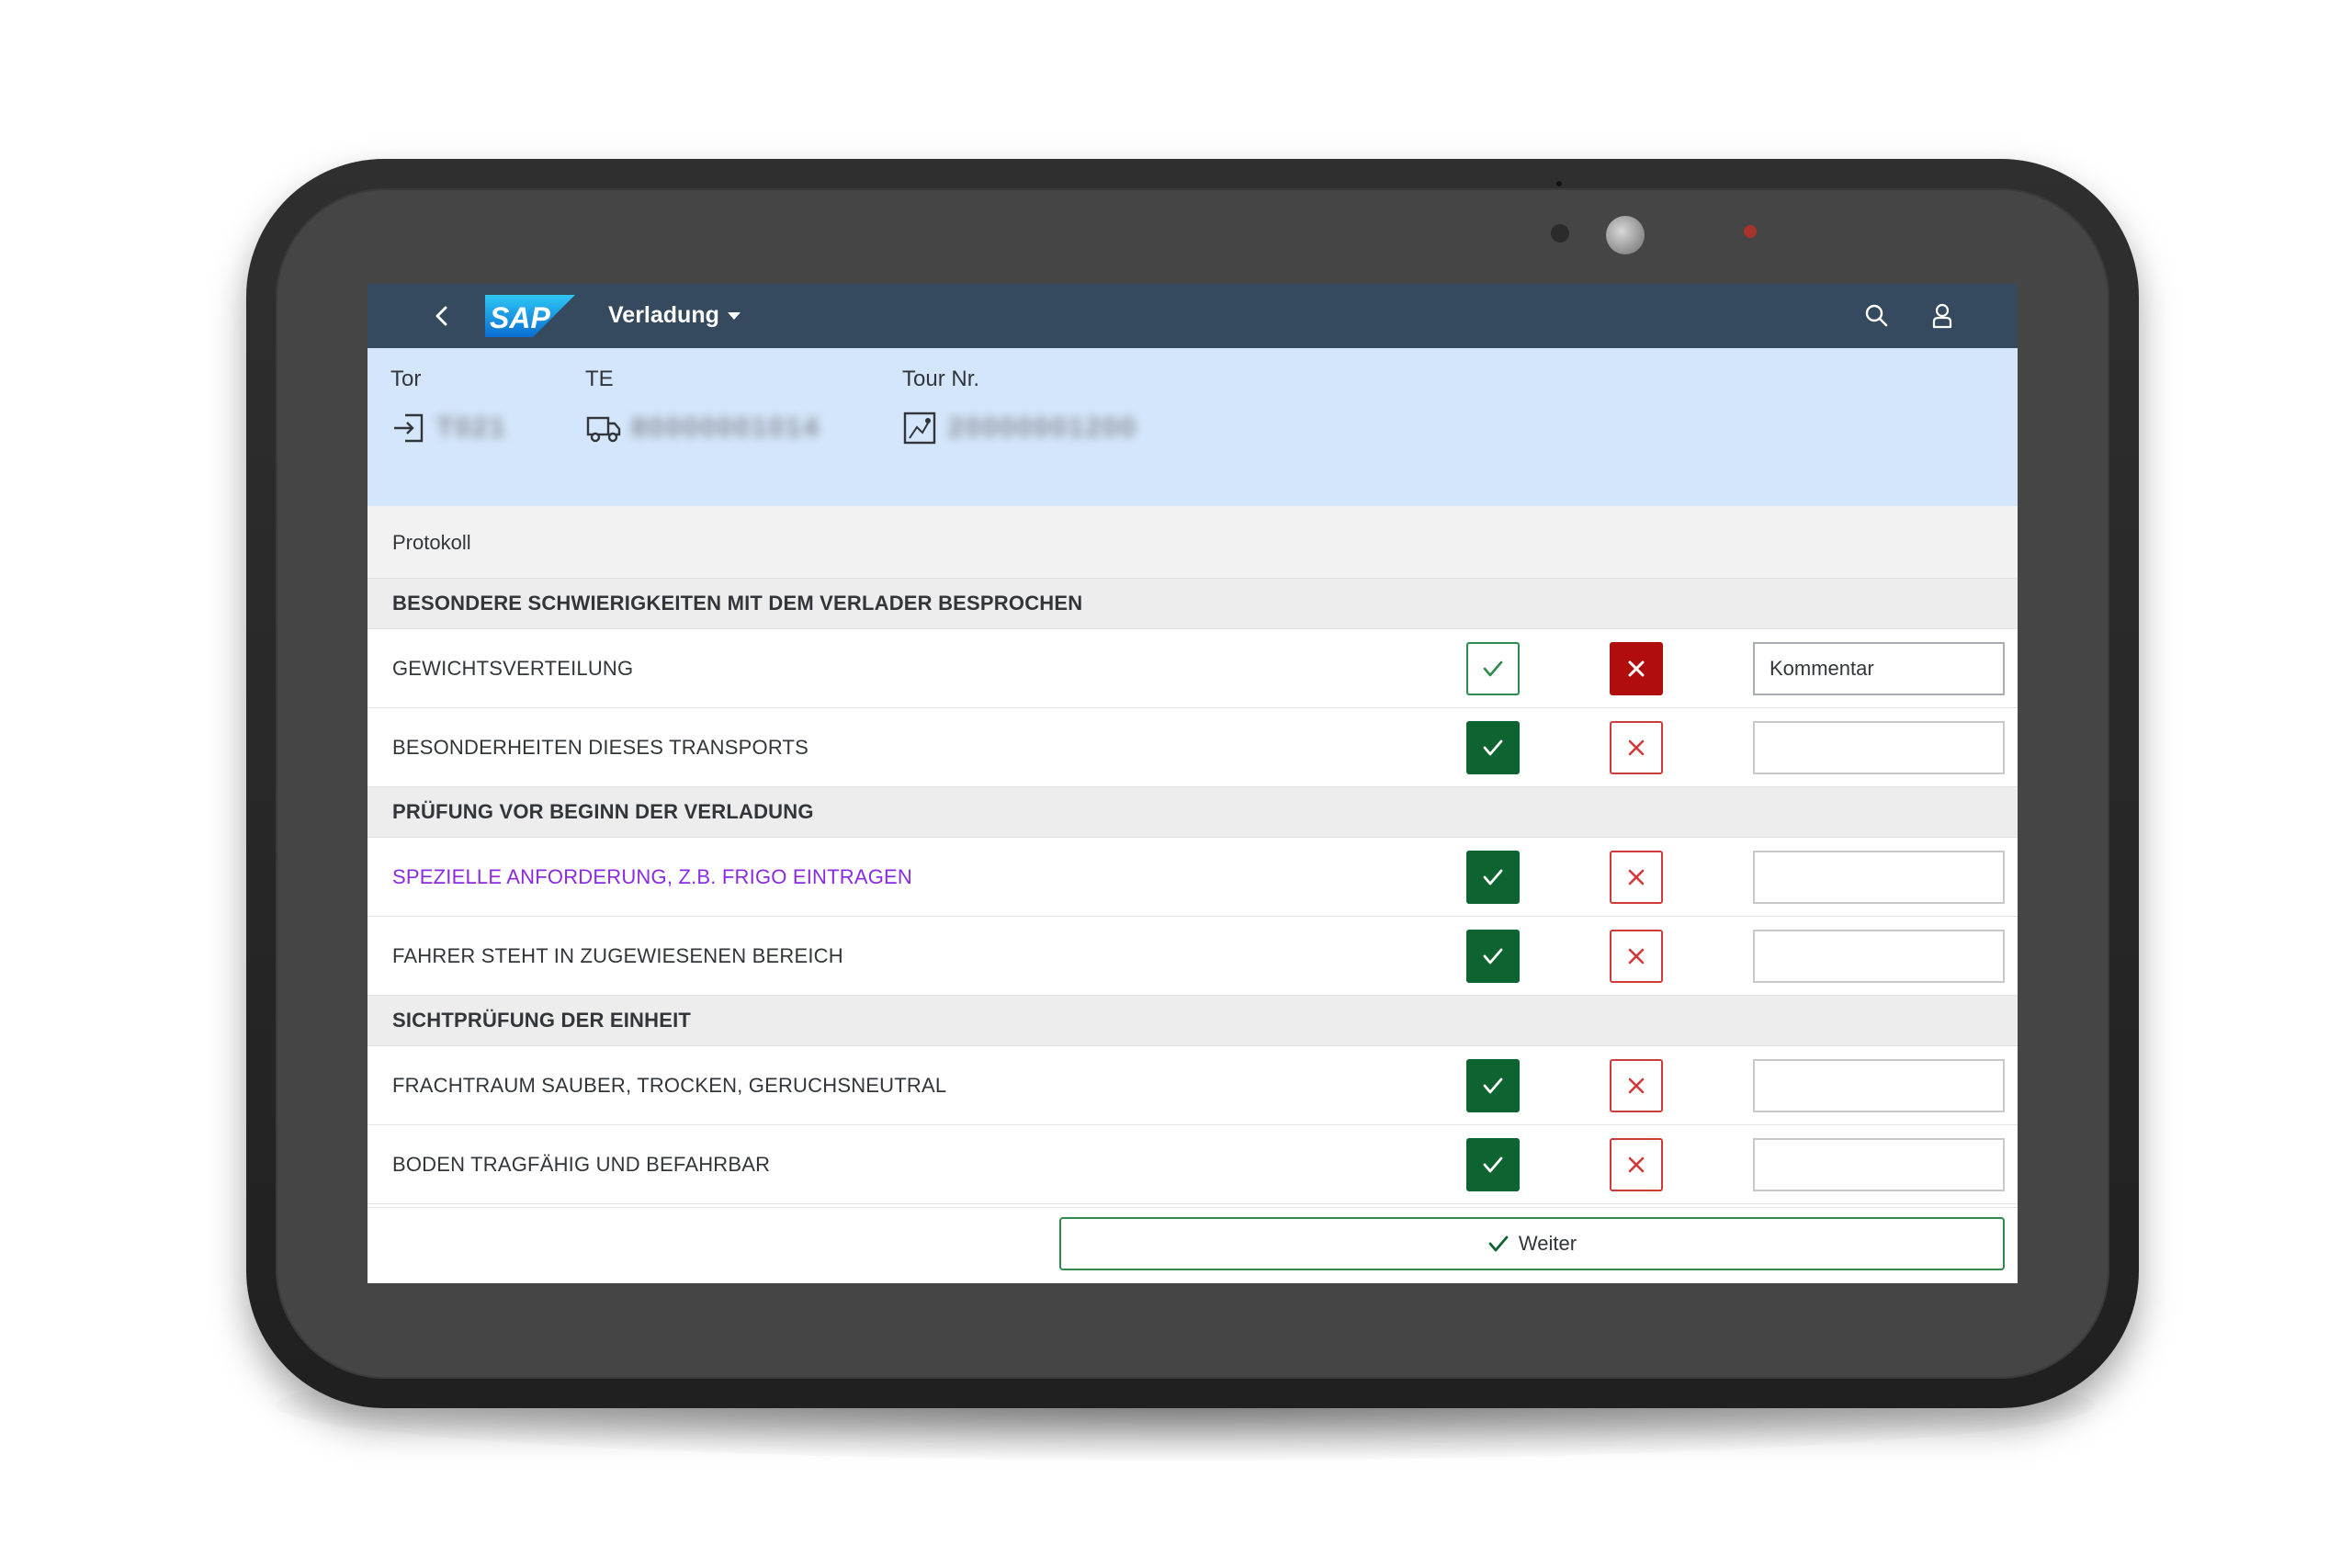  What do you see at coordinates (725, 427) in the screenshot?
I see `attribute-value: 80000001014` at bounding box center [725, 427].